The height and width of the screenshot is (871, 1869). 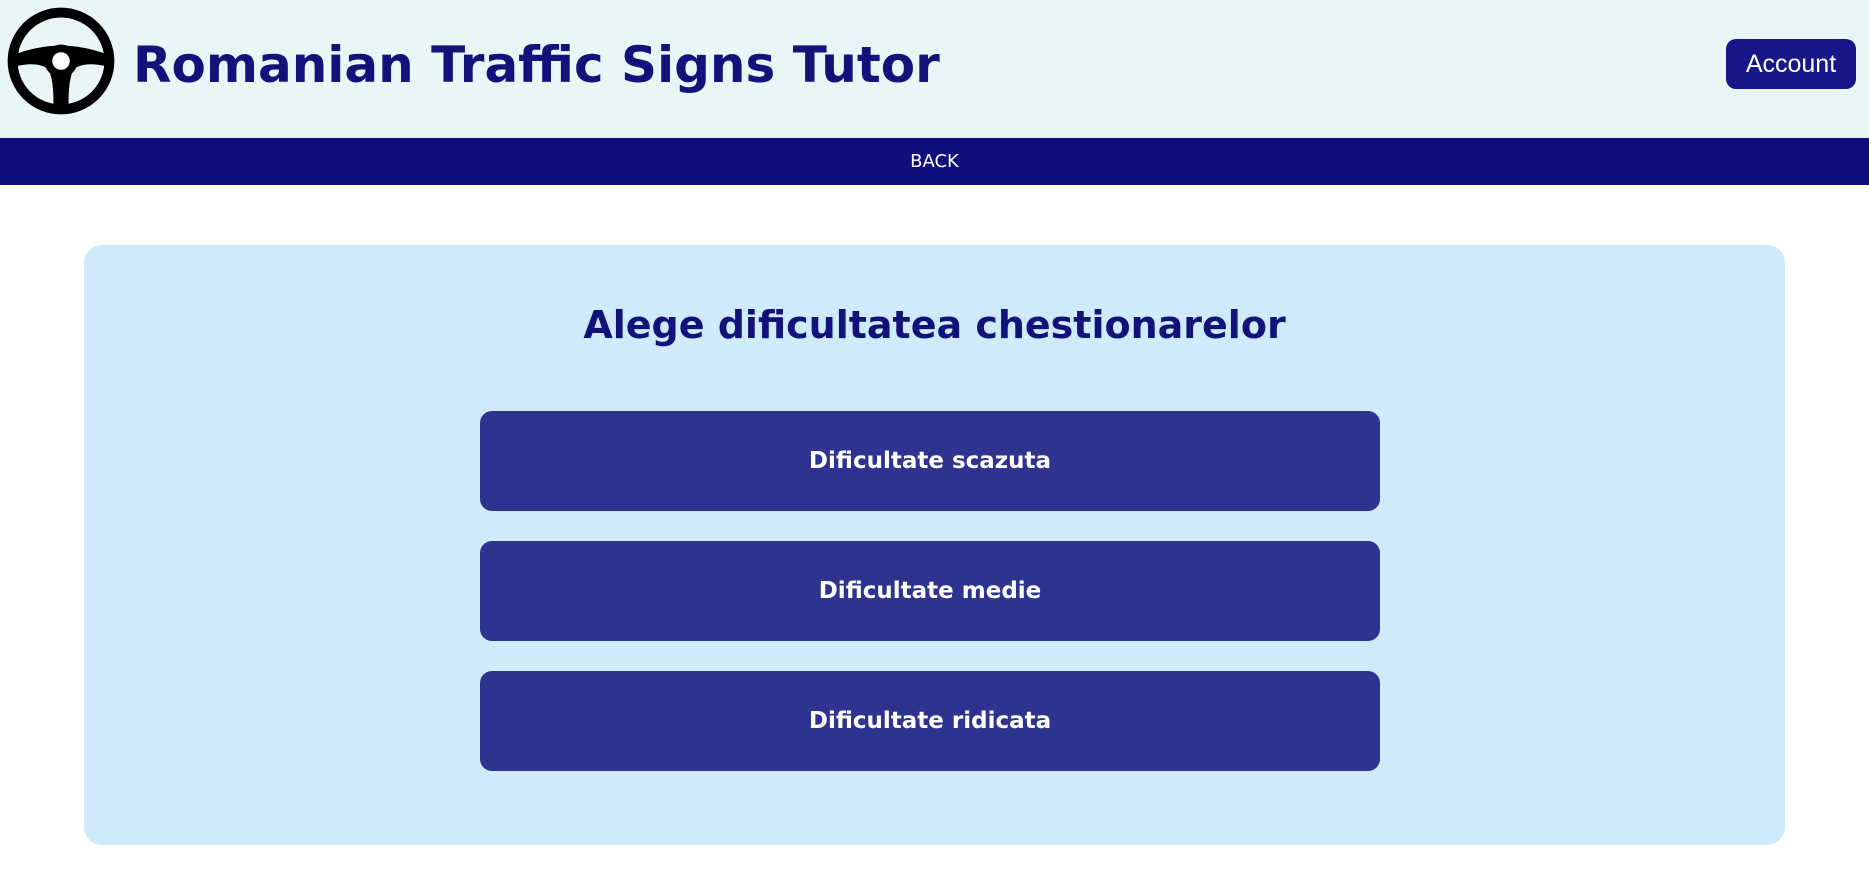 I want to click on back-link: BACK, so click(x=934, y=161).